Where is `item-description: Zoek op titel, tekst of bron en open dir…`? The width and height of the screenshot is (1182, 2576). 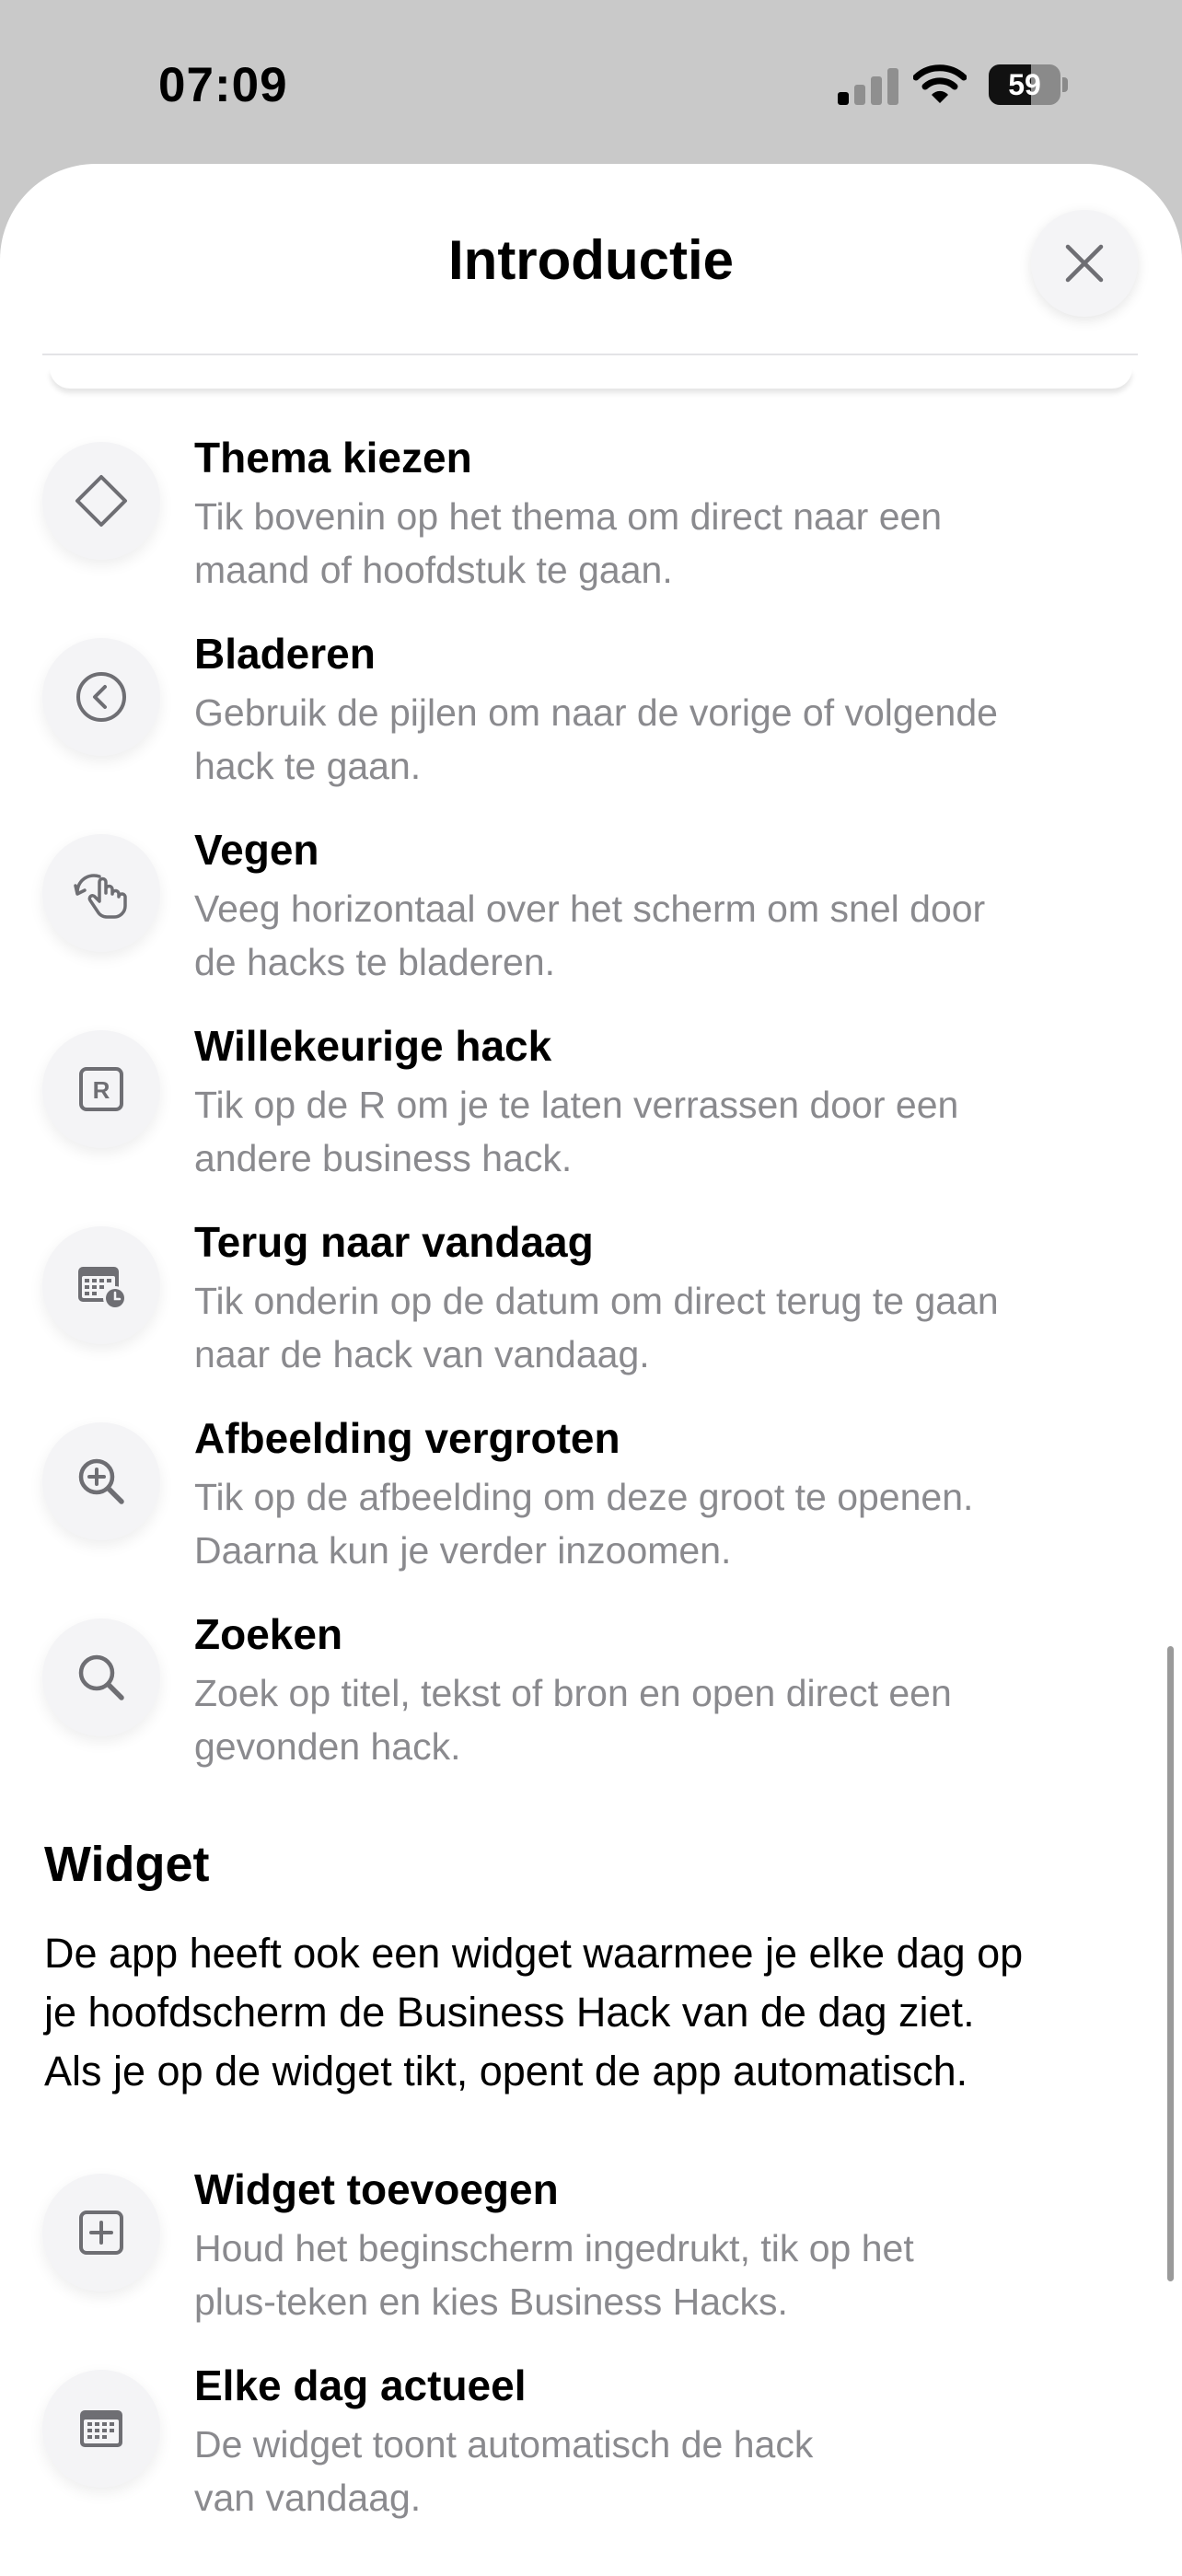
item-description: Zoek op titel, tekst of bron en open dir… is located at coordinates (573, 1720).